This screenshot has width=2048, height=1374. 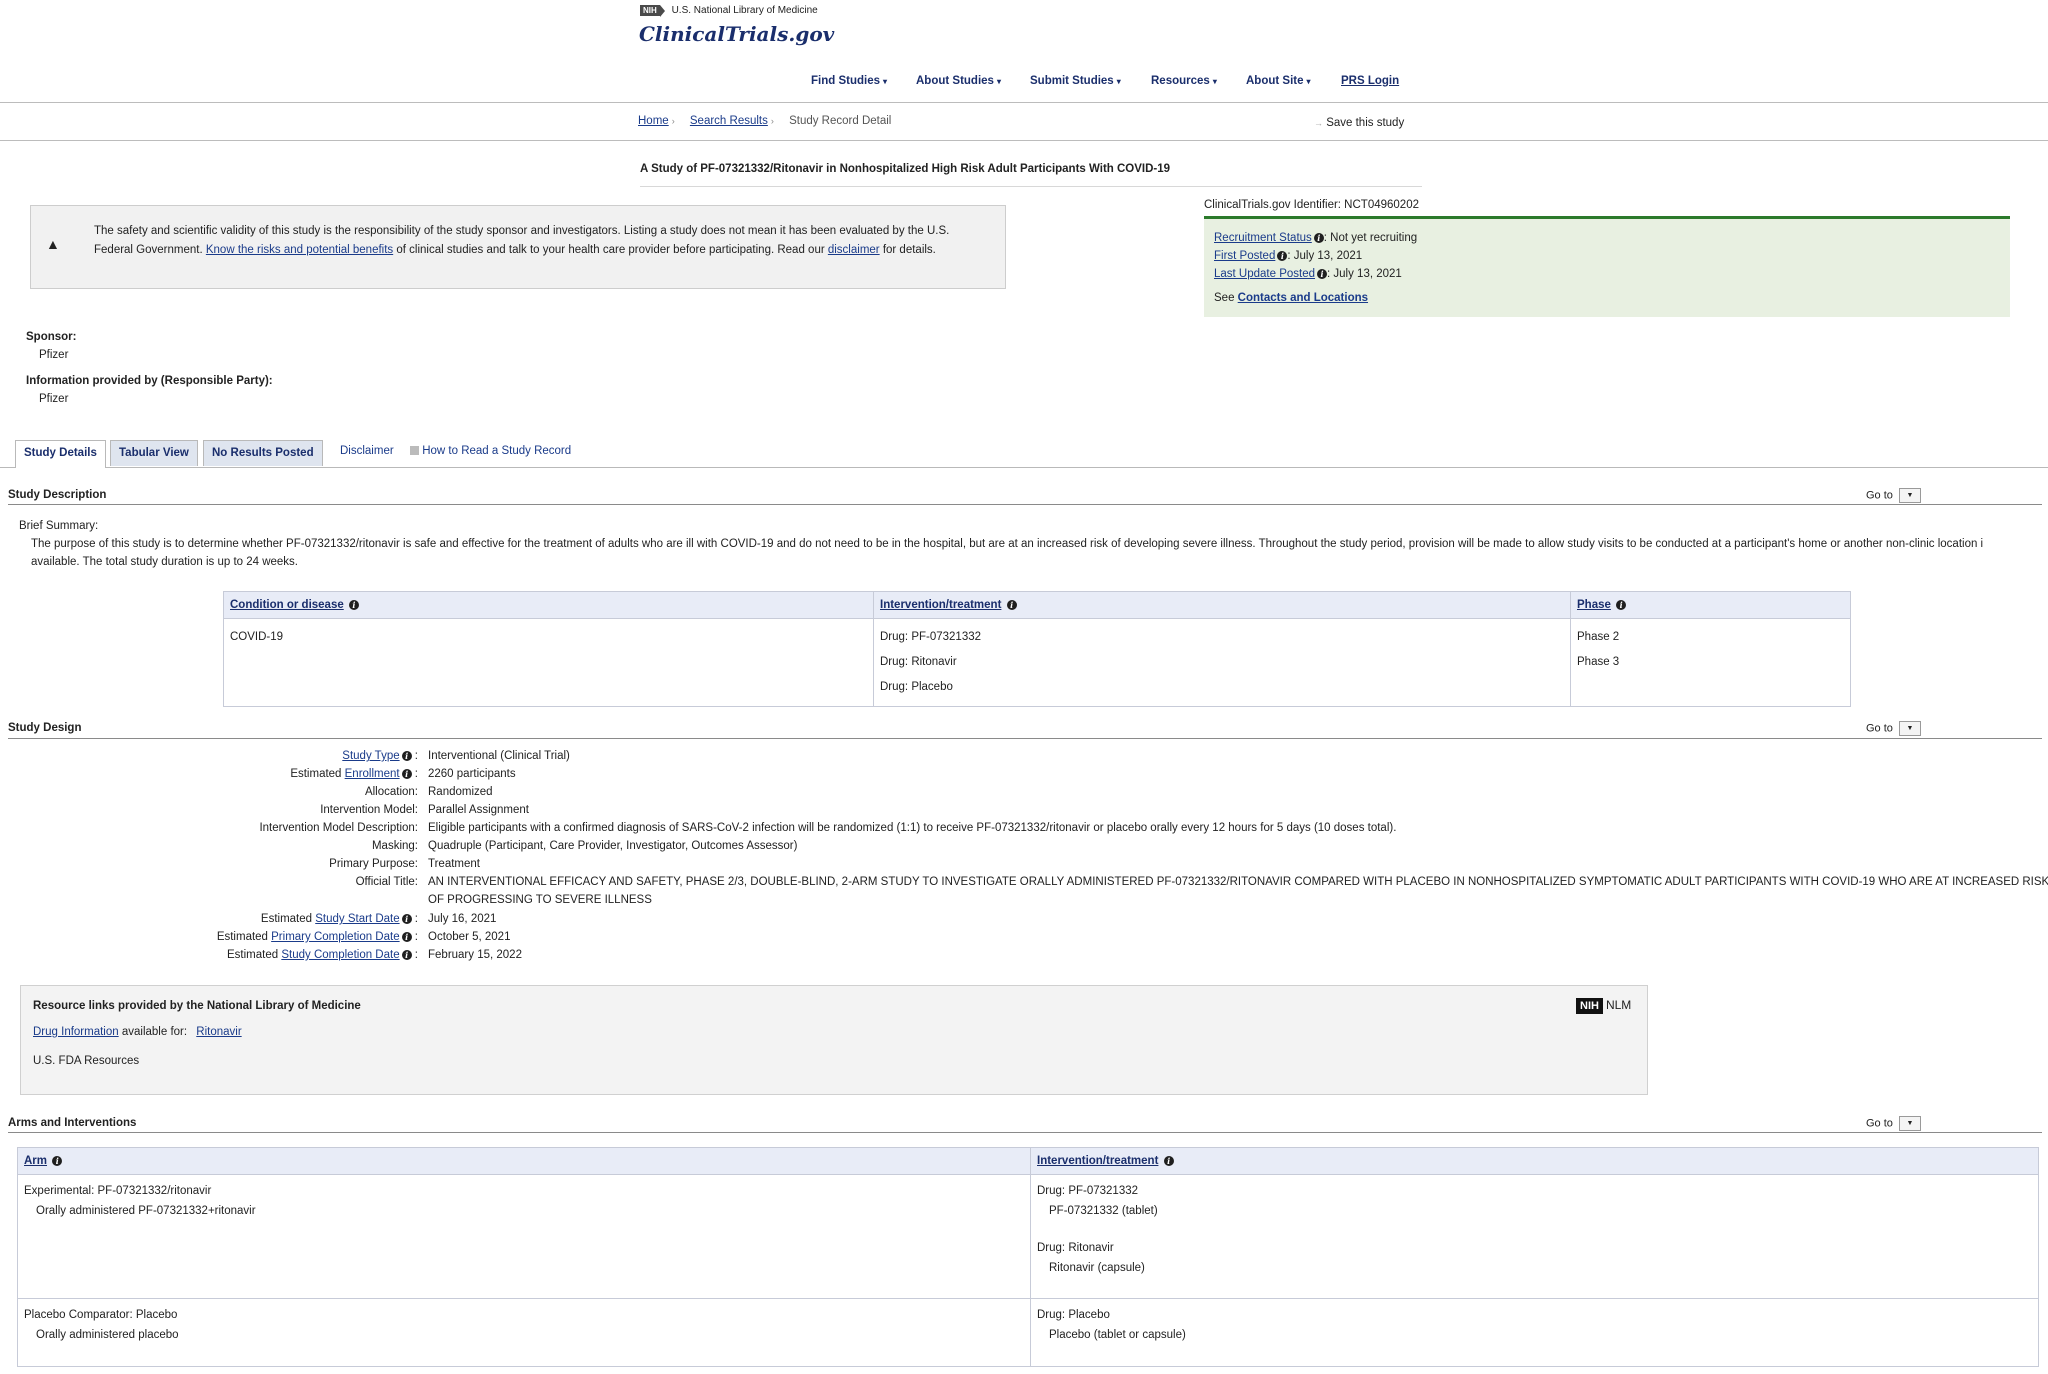 I want to click on breadcrumb-home: Home, so click(x=653, y=121).